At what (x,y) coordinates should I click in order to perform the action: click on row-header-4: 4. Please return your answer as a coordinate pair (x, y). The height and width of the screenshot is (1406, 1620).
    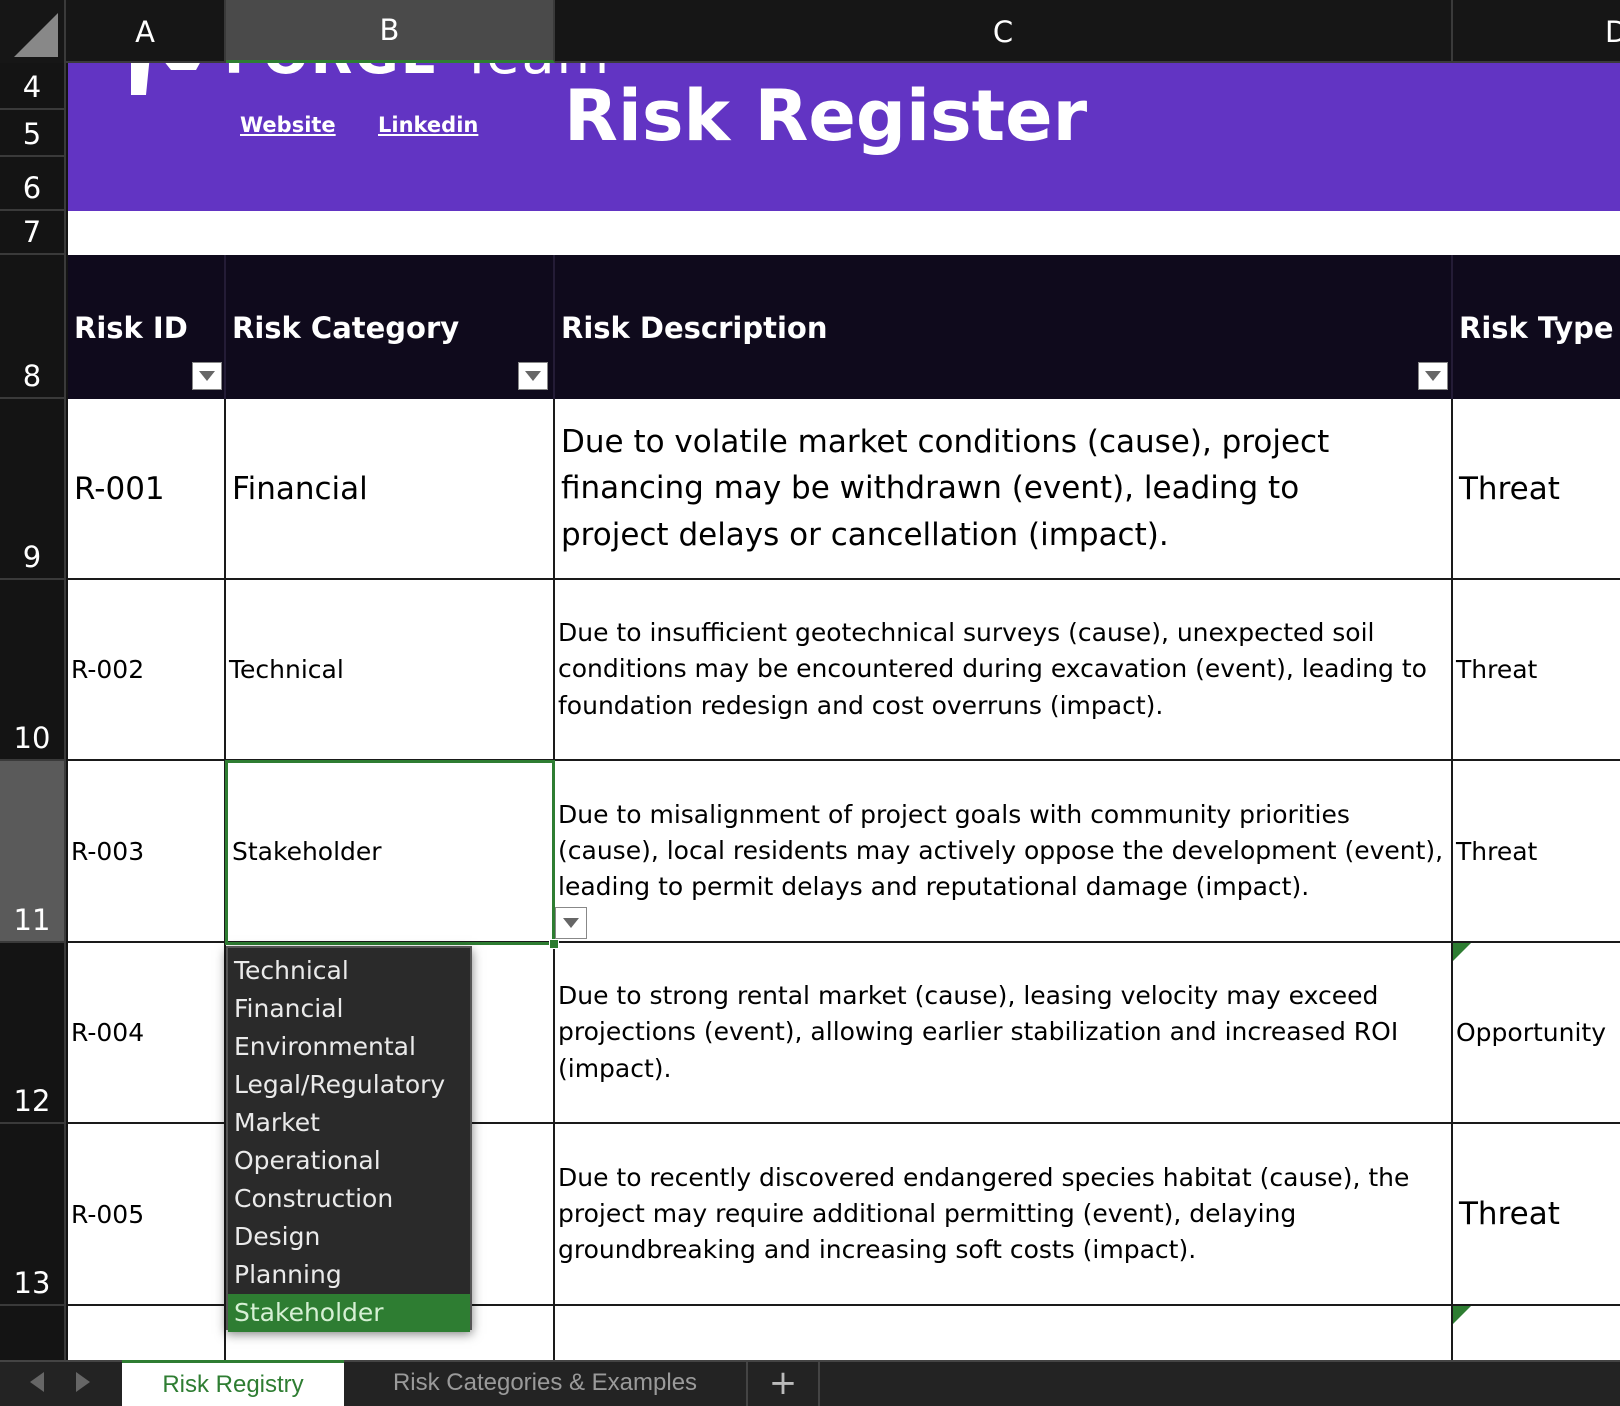
    Looking at the image, I should click on (32, 86).